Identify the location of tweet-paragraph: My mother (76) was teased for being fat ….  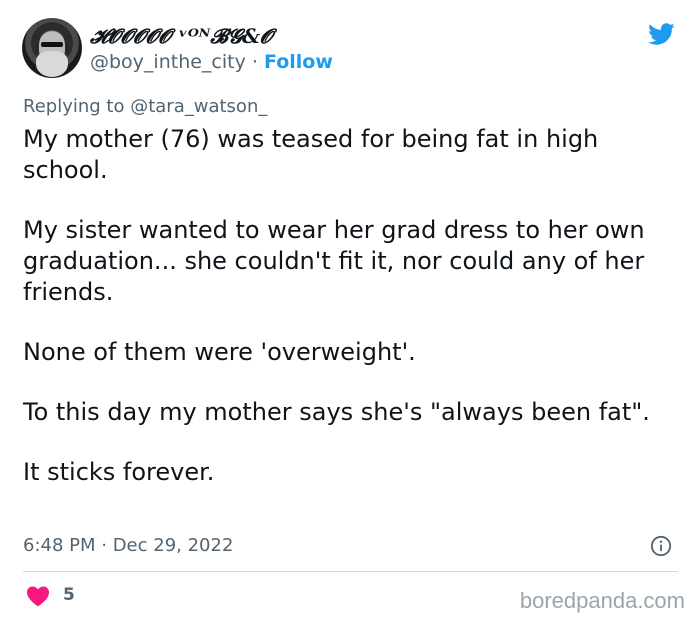
(311, 154).